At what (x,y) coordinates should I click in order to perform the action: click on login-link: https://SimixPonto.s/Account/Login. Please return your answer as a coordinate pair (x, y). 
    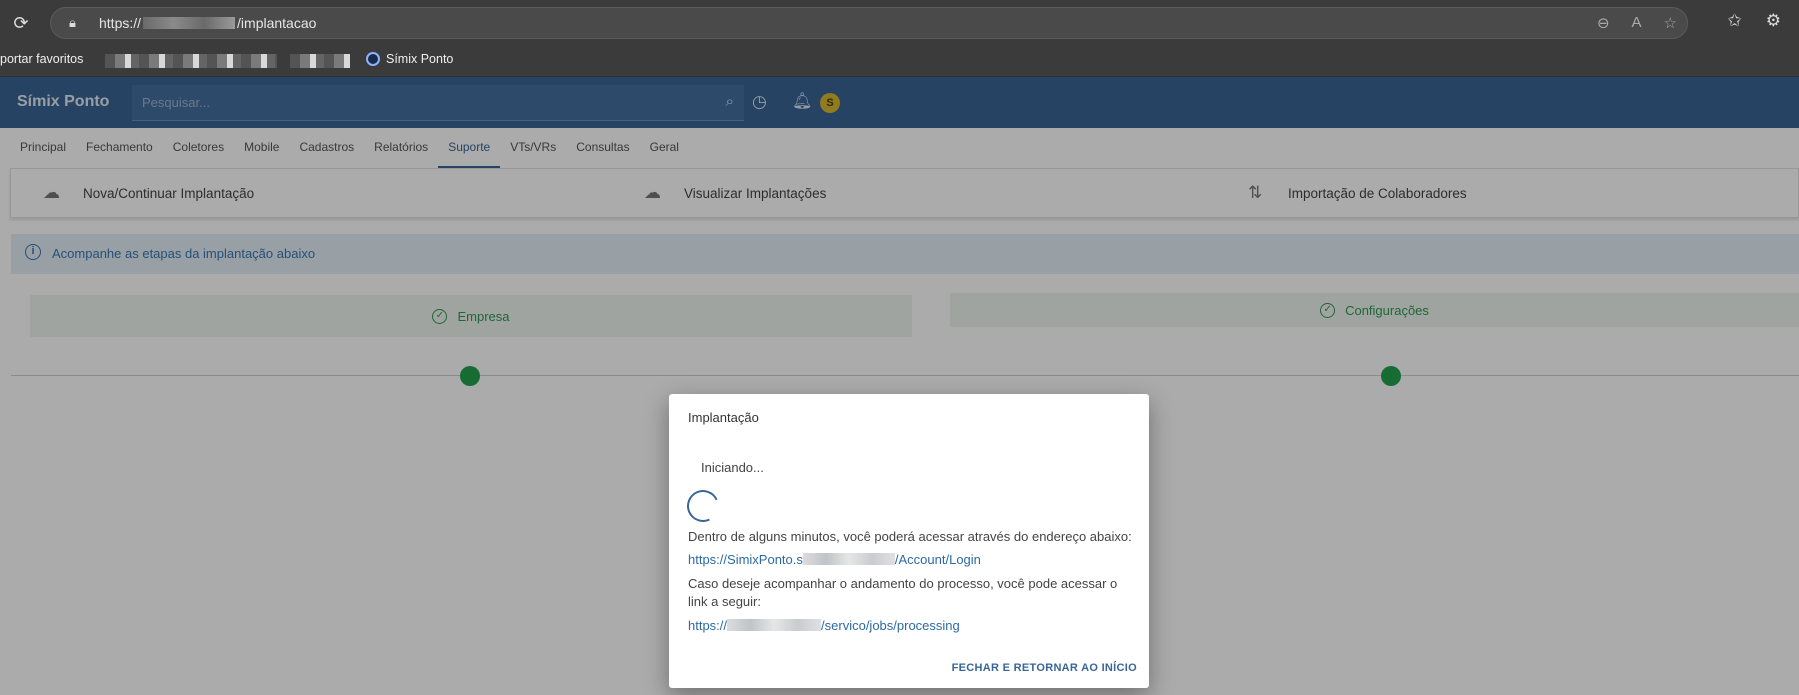
    Looking at the image, I should click on (834, 559).